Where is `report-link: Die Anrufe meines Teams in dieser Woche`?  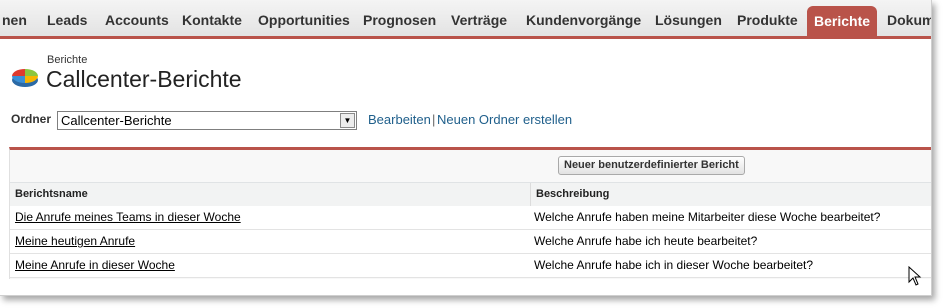
report-link: Die Anrufe meines Teams in dieser Woche is located at coordinates (128, 217).